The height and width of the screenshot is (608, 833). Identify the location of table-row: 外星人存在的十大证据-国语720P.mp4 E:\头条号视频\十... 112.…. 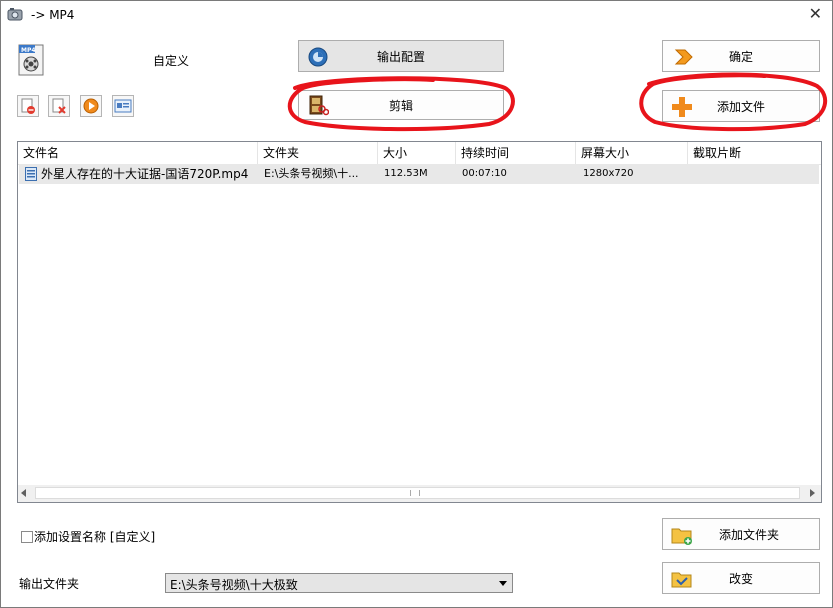
(419, 174).